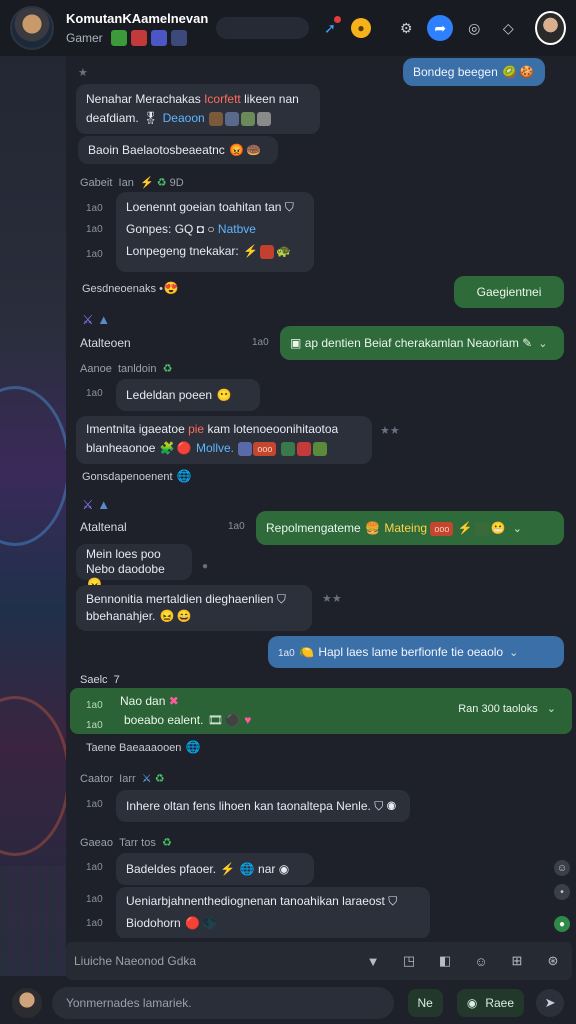  Describe the element at coordinates (96, 183) in the screenshot. I see `sender-name-text: Gabeit` at that location.